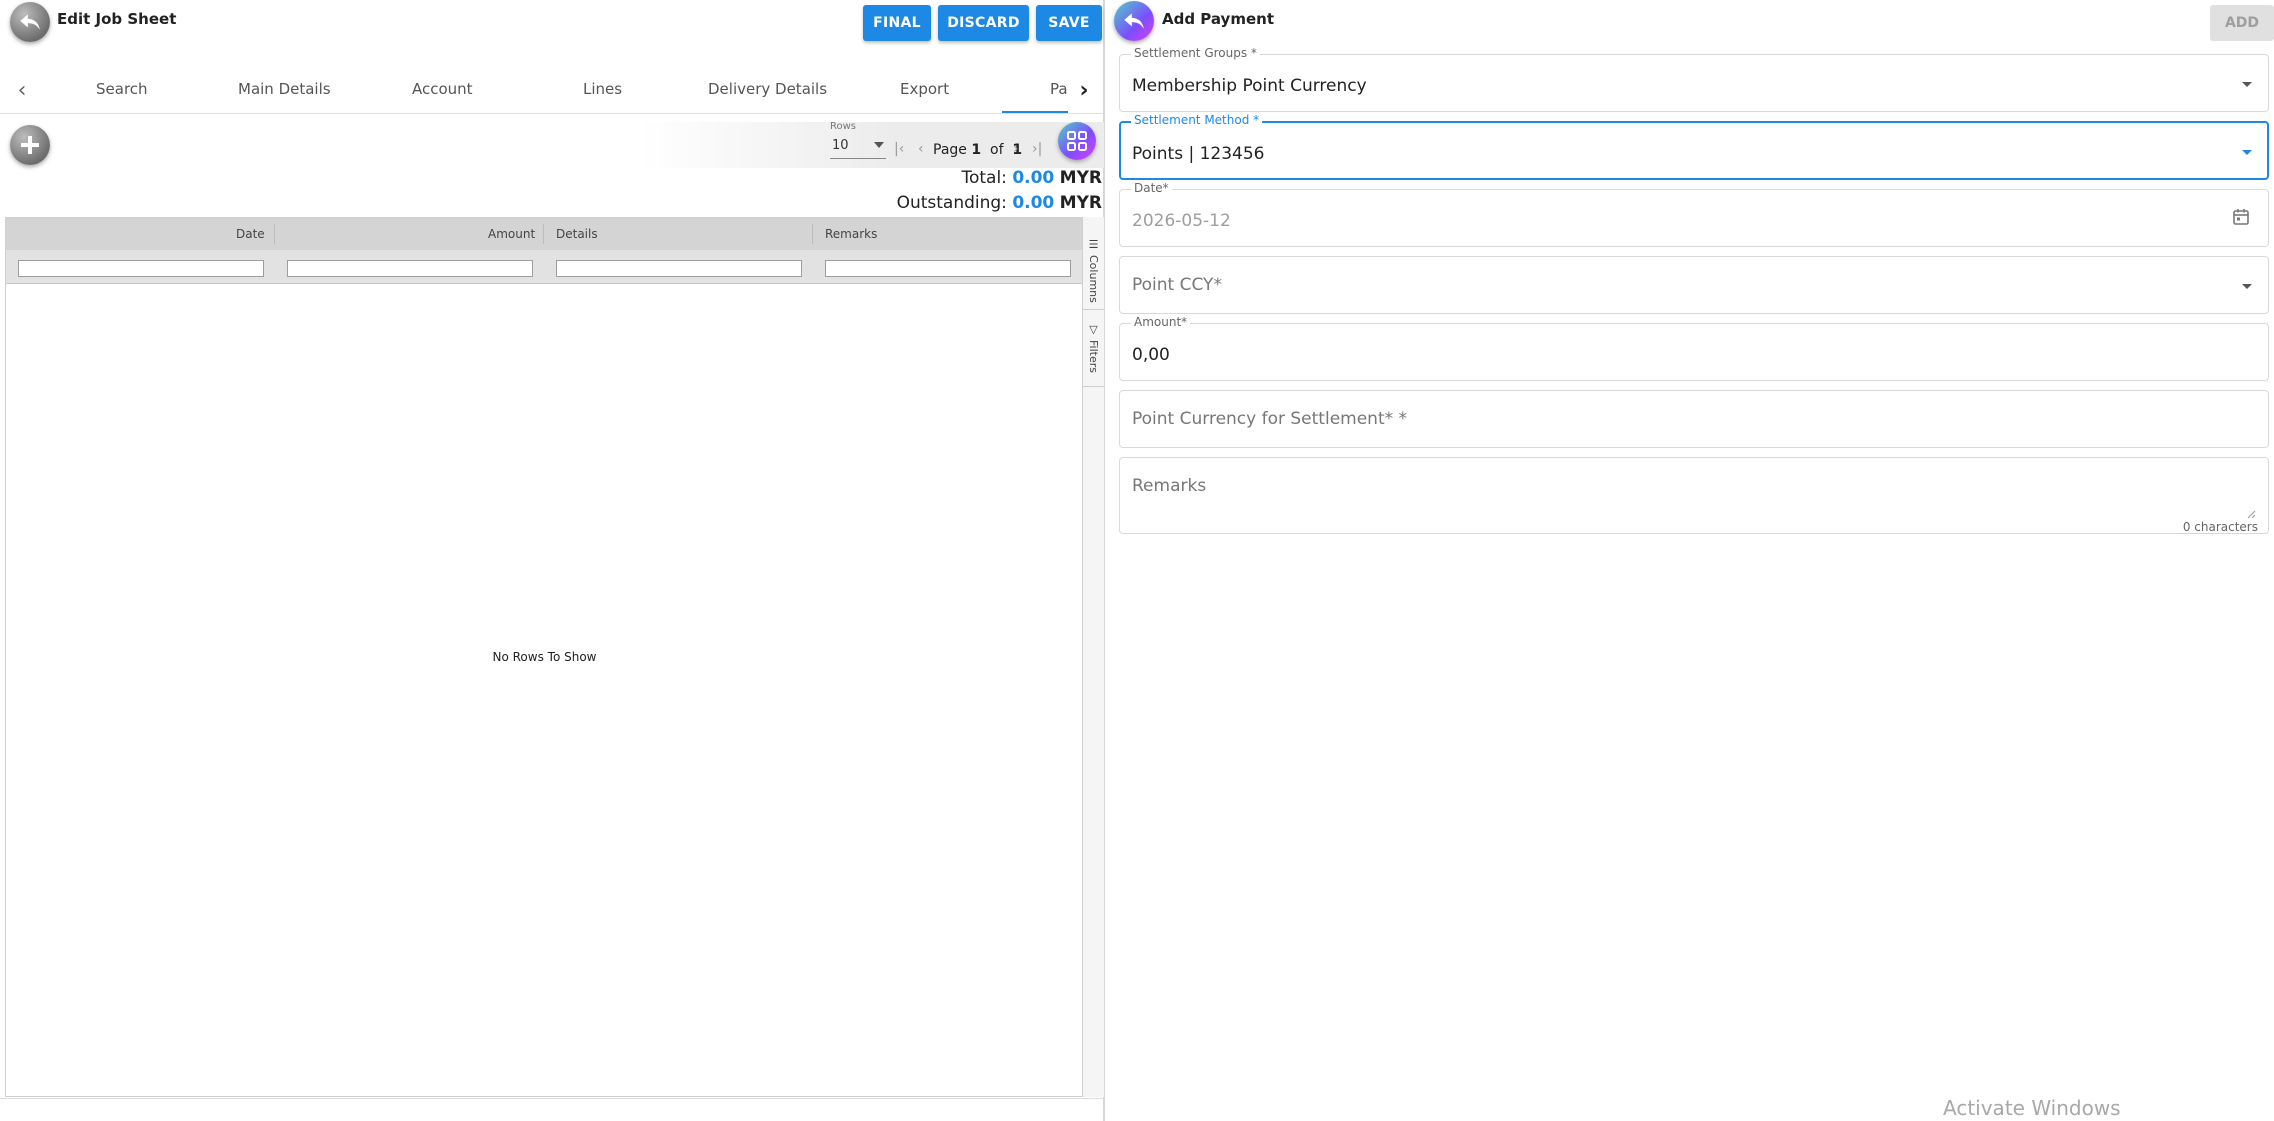  I want to click on resize-handle-icon, so click(2251, 514).